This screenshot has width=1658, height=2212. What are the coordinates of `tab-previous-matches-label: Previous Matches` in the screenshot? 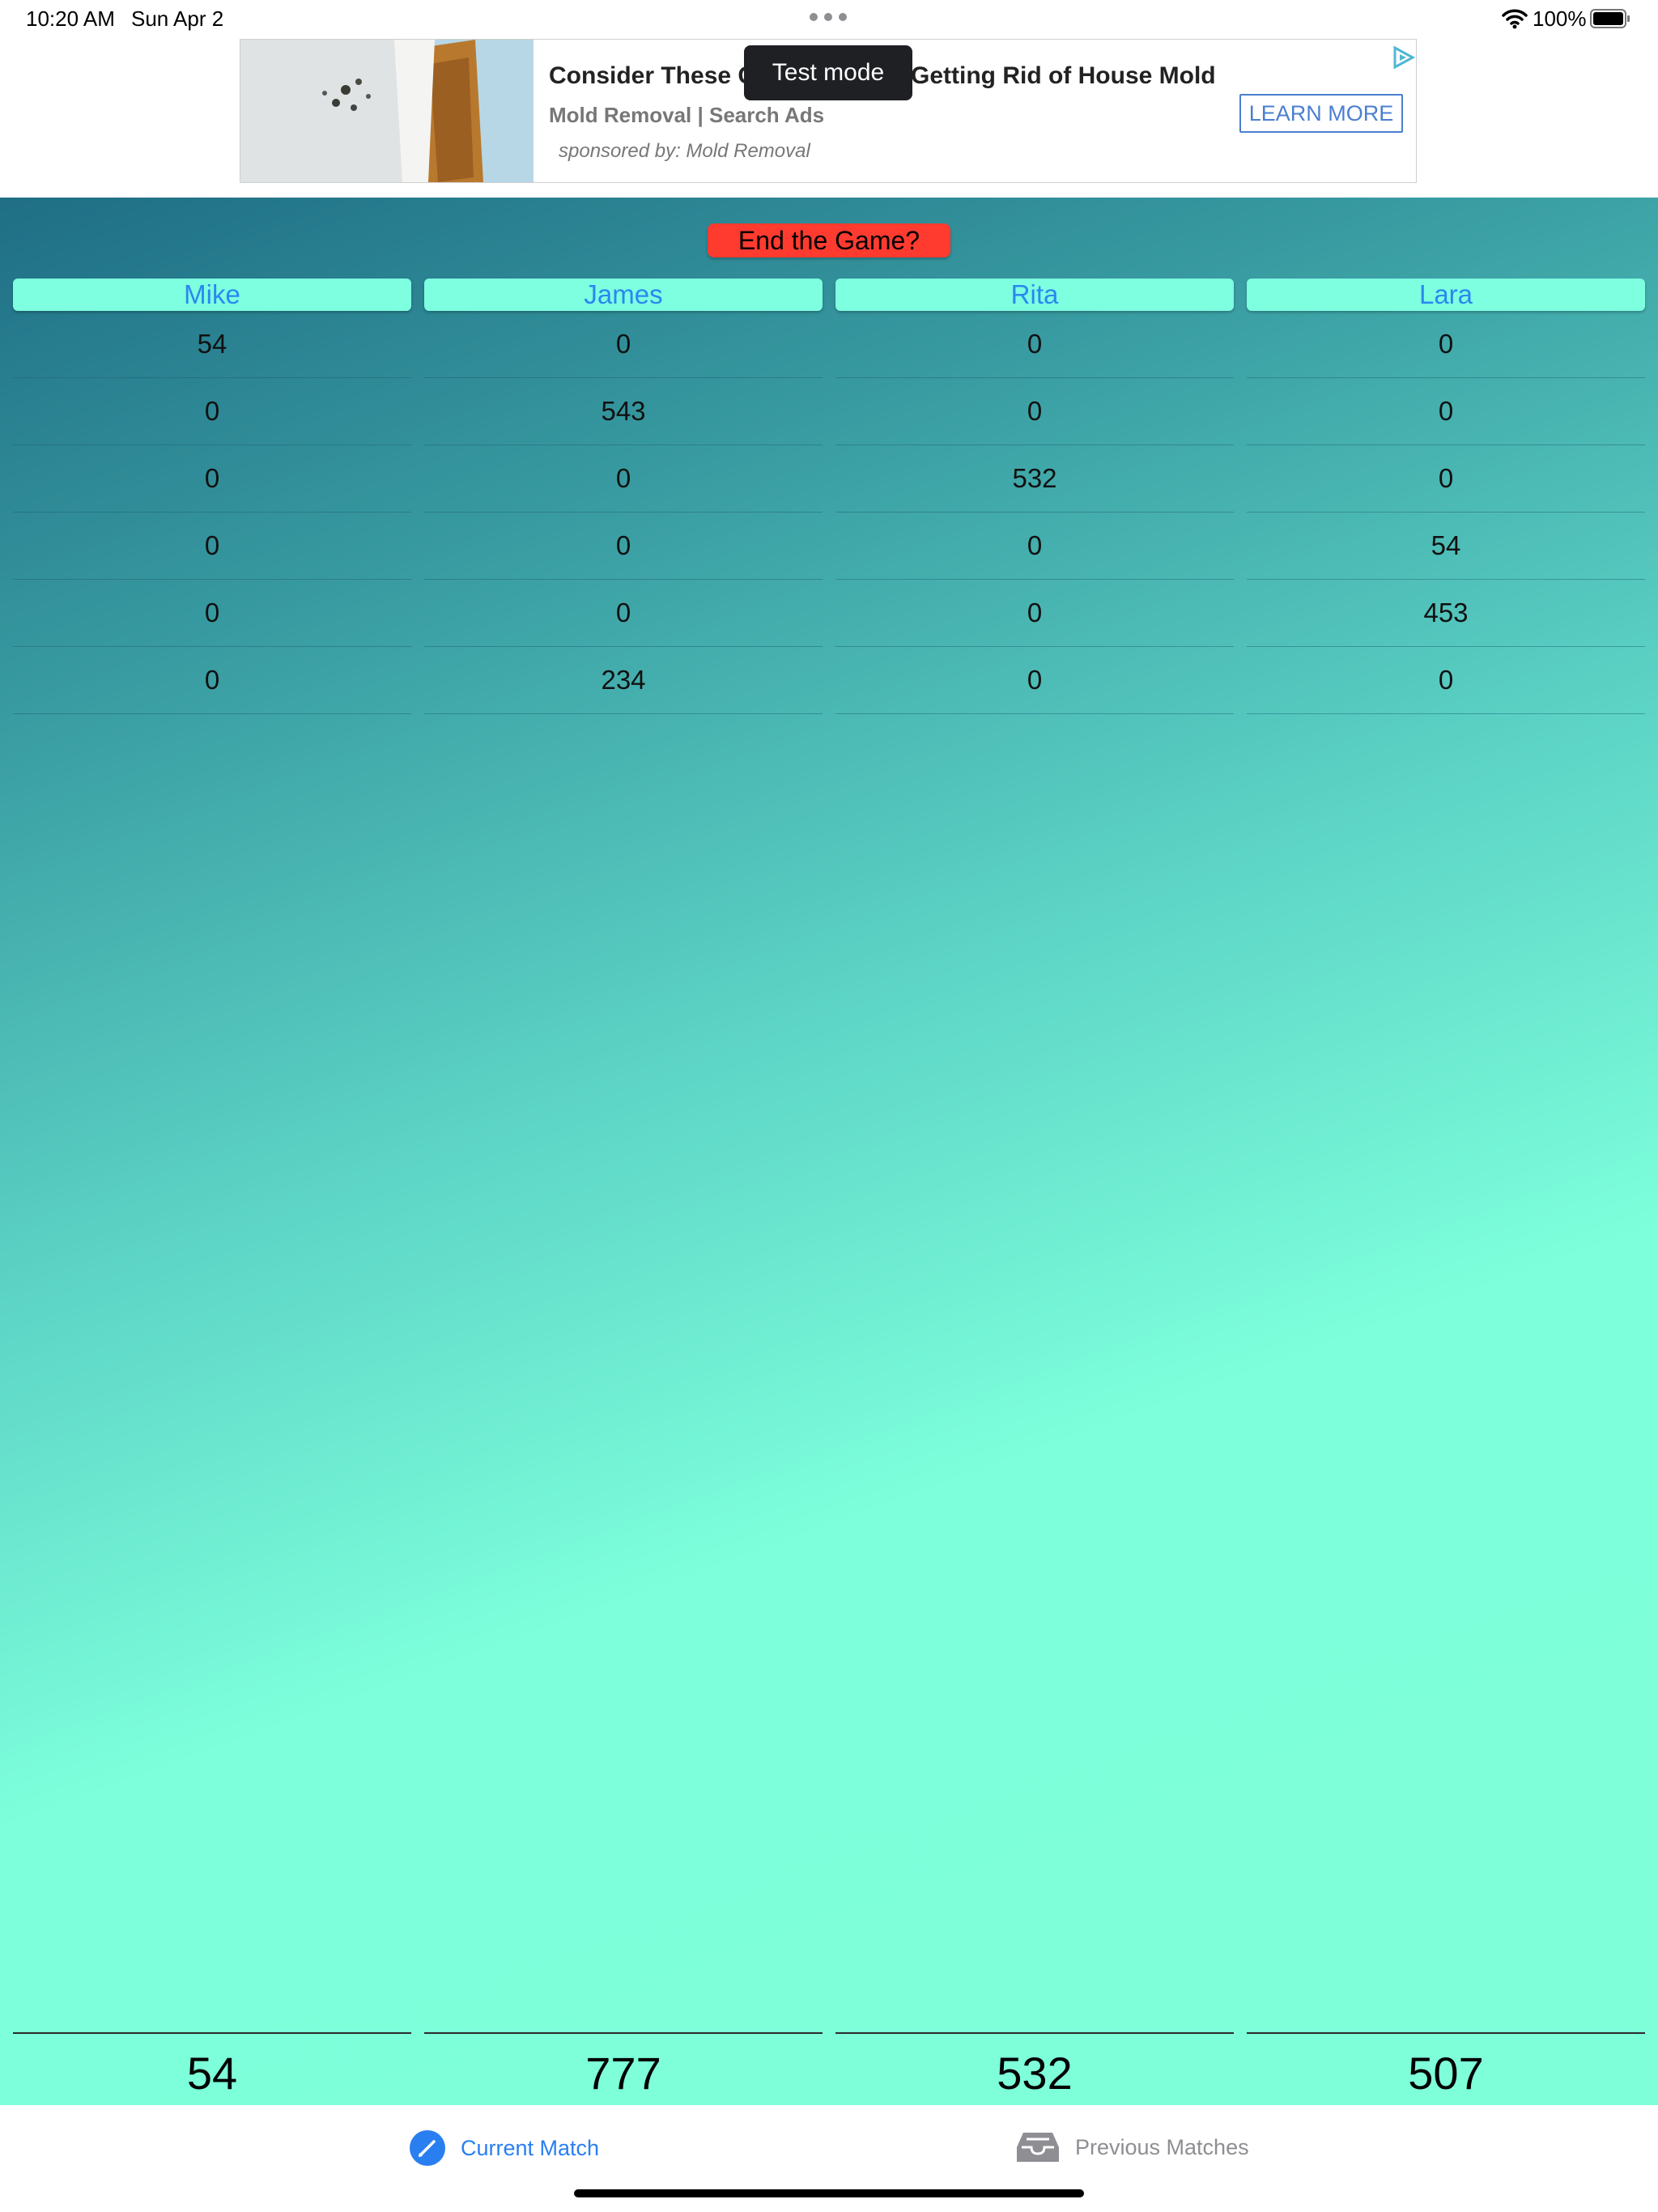 It's located at (1162, 2147).